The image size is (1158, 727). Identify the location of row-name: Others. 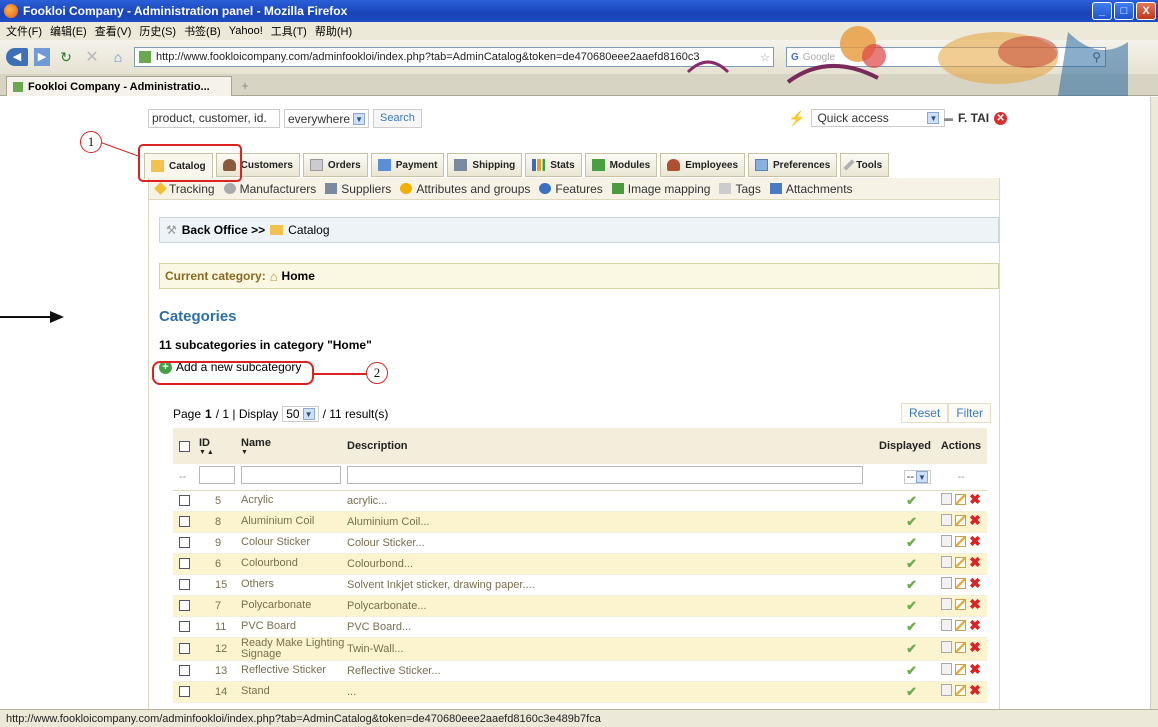
(294, 585).